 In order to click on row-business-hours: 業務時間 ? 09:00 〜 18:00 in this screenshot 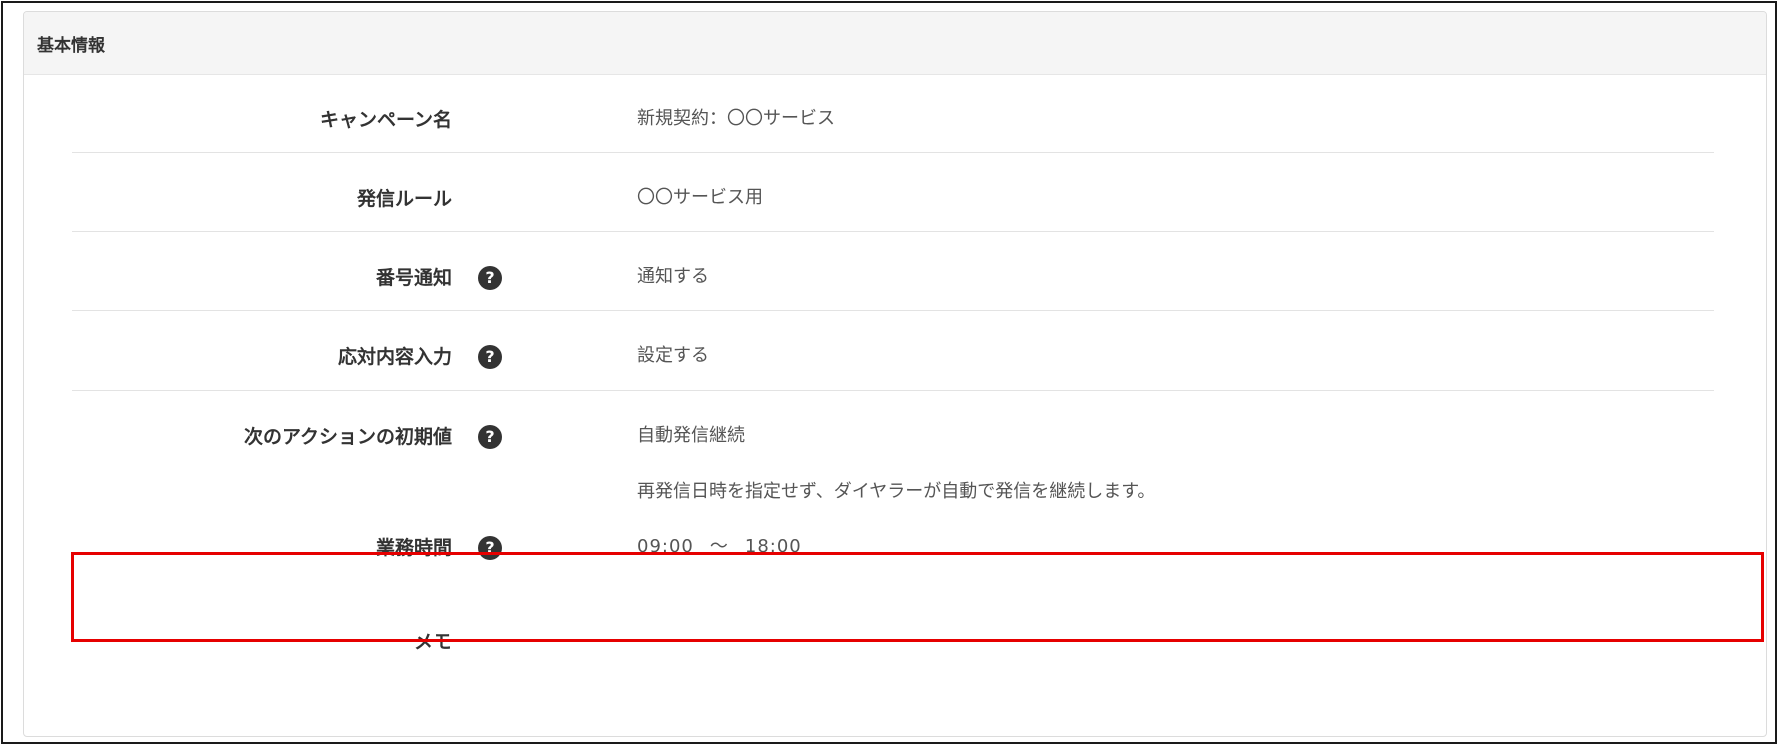, I will do `click(893, 549)`.